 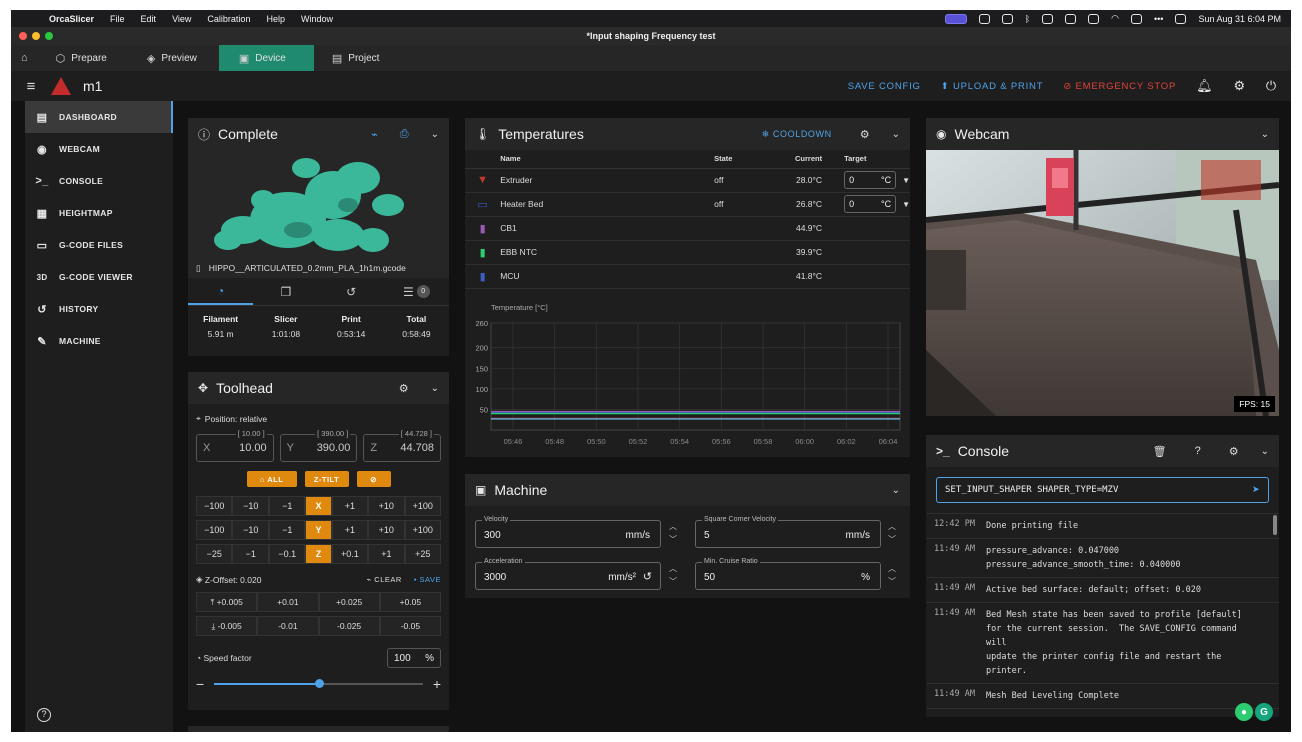 What do you see at coordinates (568, 574) in the screenshot?
I see `acceleration-field: Acceleration 3000 mm/s² ↺` at bounding box center [568, 574].